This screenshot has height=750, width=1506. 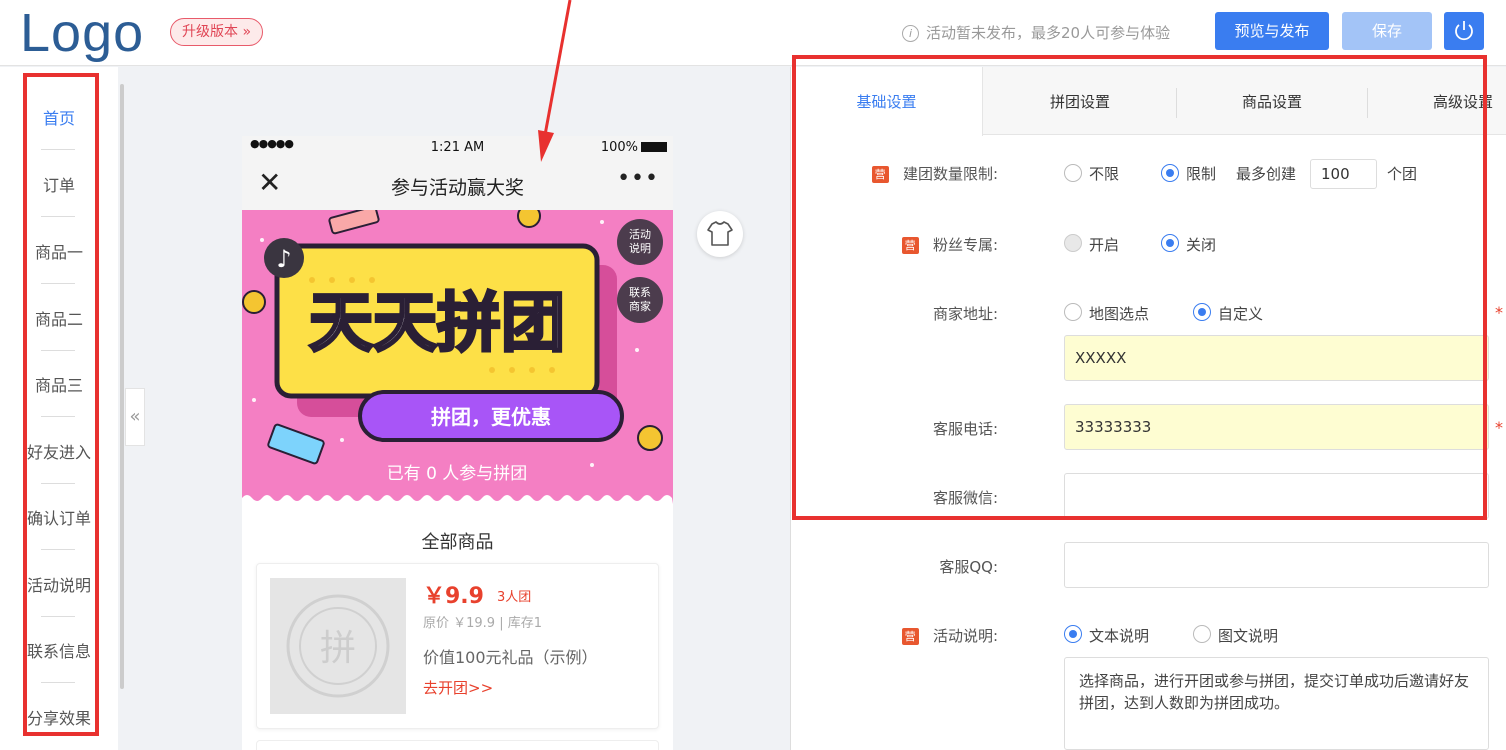 I want to click on rules-button-line-1: 活动, so click(x=640, y=234).